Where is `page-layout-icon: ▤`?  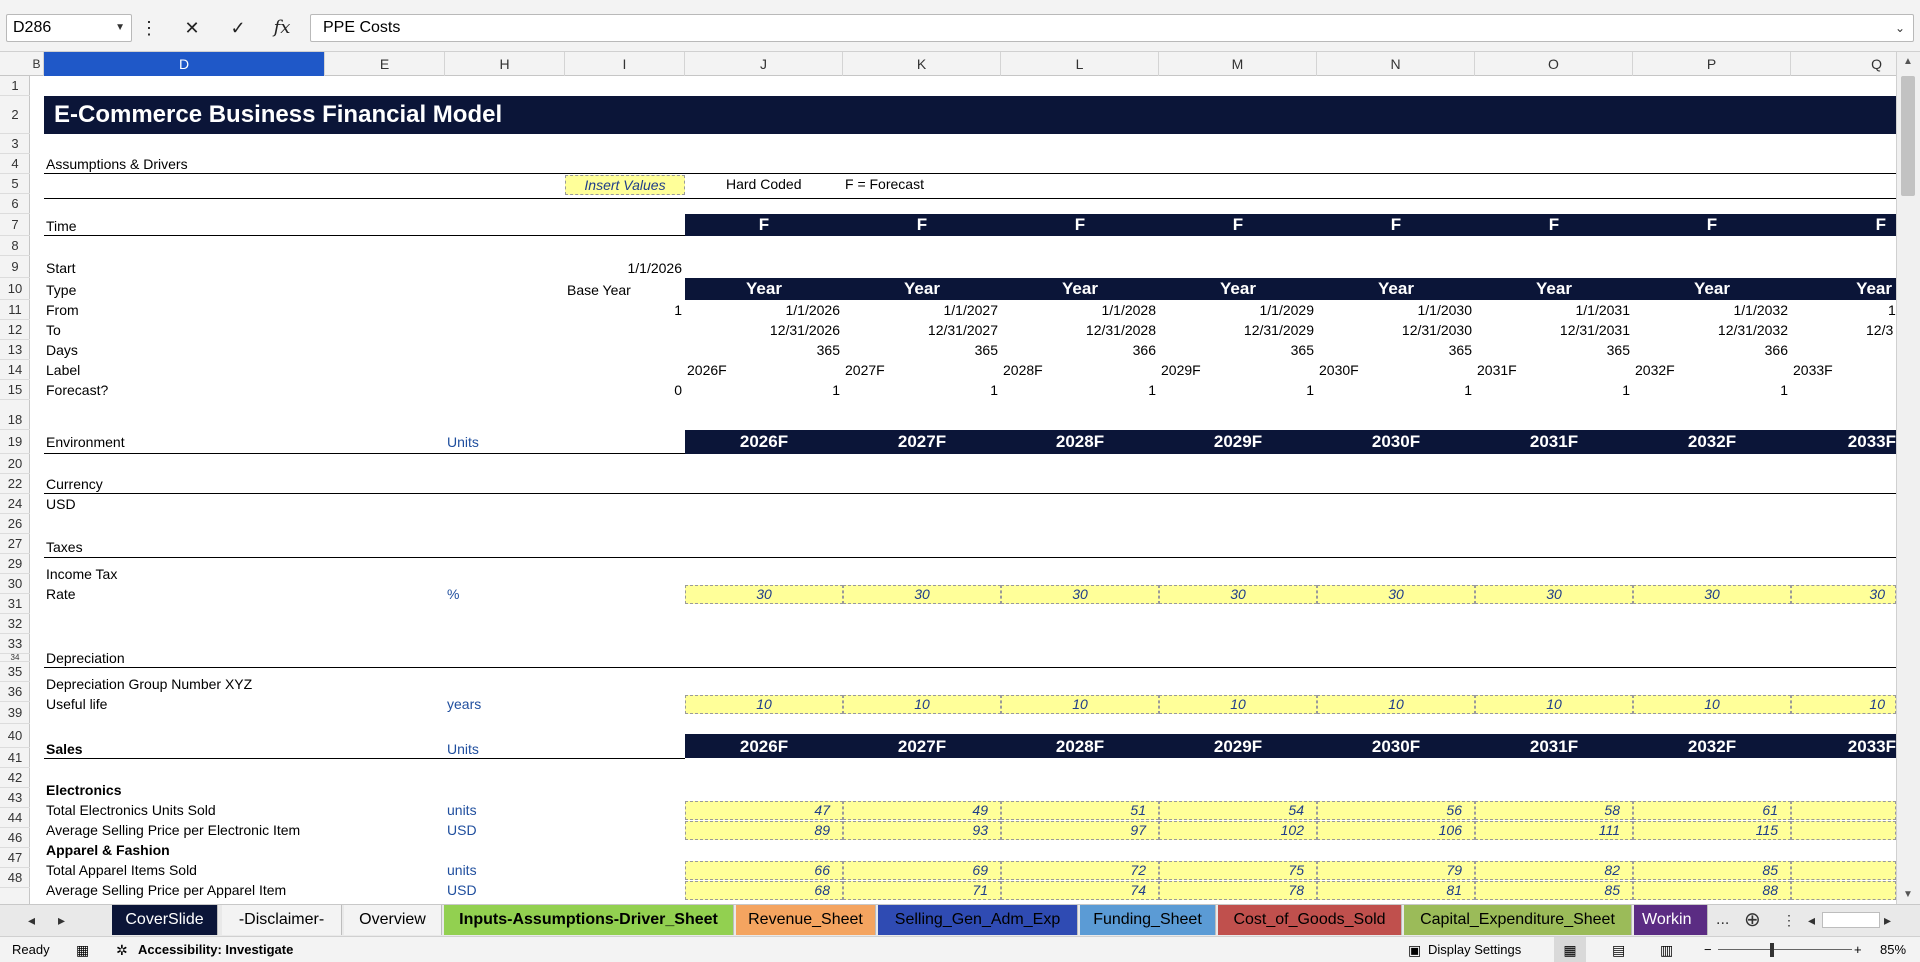
page-layout-icon: ▤ is located at coordinates (1618, 949).